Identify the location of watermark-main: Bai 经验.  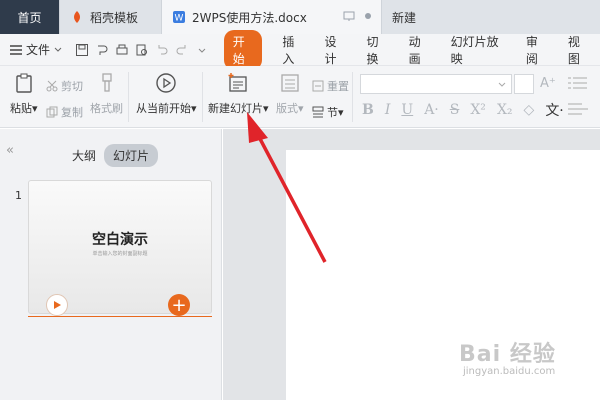
(507, 354).